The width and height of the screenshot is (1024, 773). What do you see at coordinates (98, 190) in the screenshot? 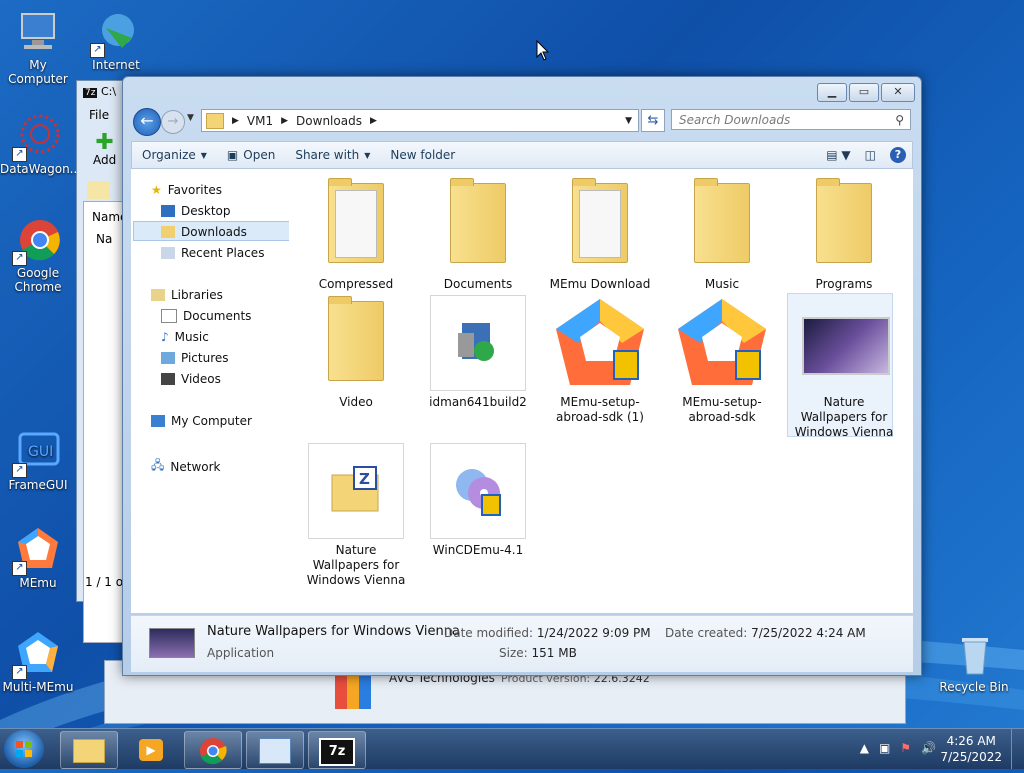
I see `folder-up-icon` at bounding box center [98, 190].